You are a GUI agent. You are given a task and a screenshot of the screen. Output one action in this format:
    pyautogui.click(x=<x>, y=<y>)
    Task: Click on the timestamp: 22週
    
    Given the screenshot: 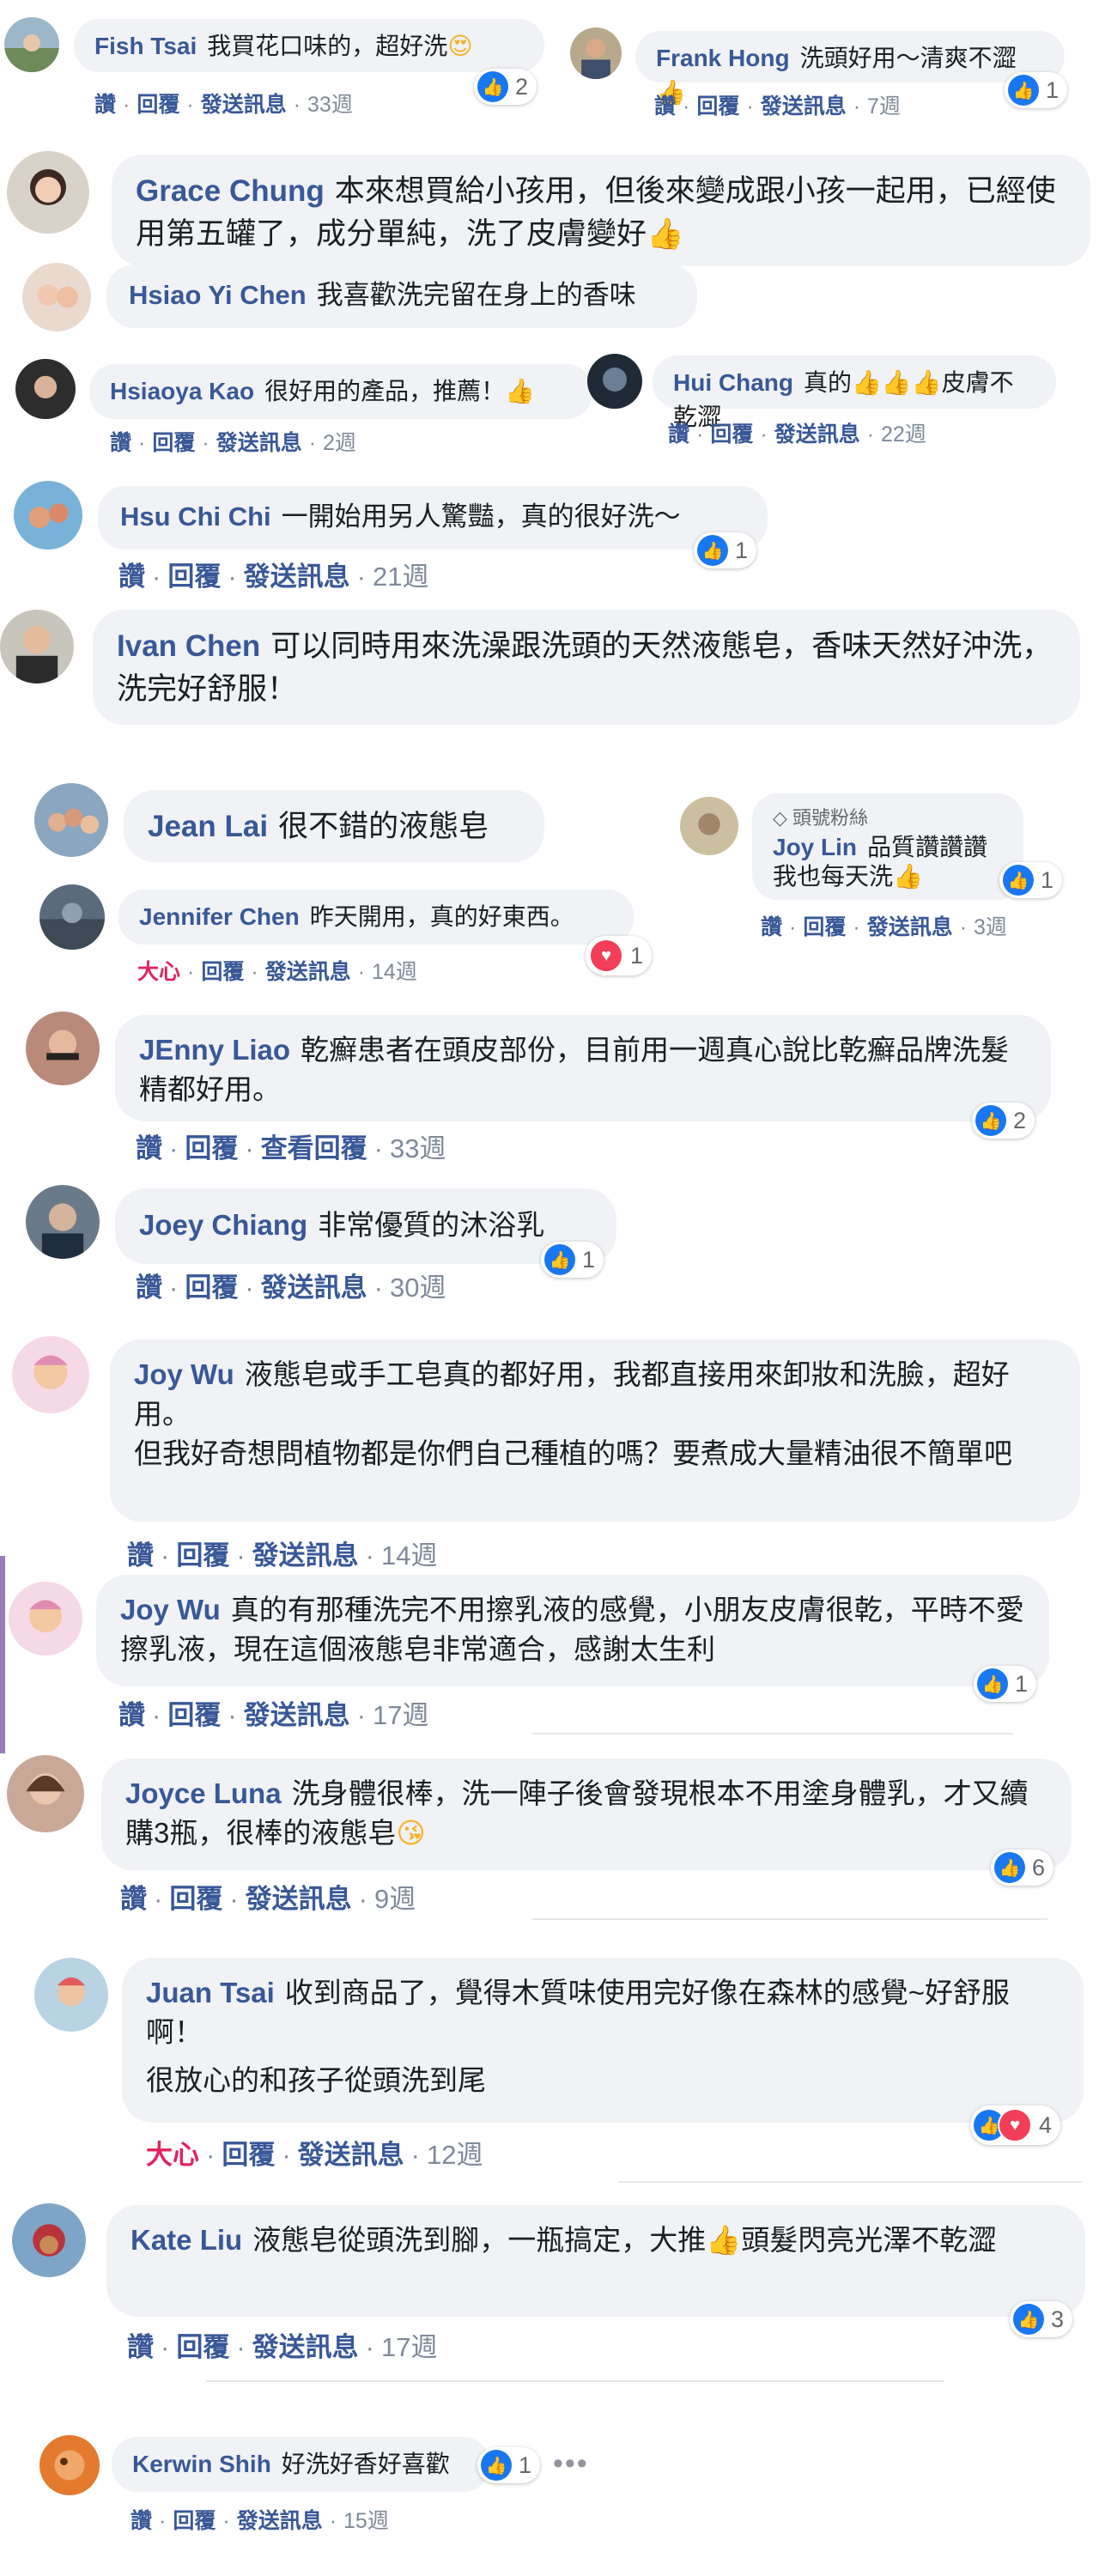 What is the action you would take?
    pyautogui.click(x=903, y=434)
    